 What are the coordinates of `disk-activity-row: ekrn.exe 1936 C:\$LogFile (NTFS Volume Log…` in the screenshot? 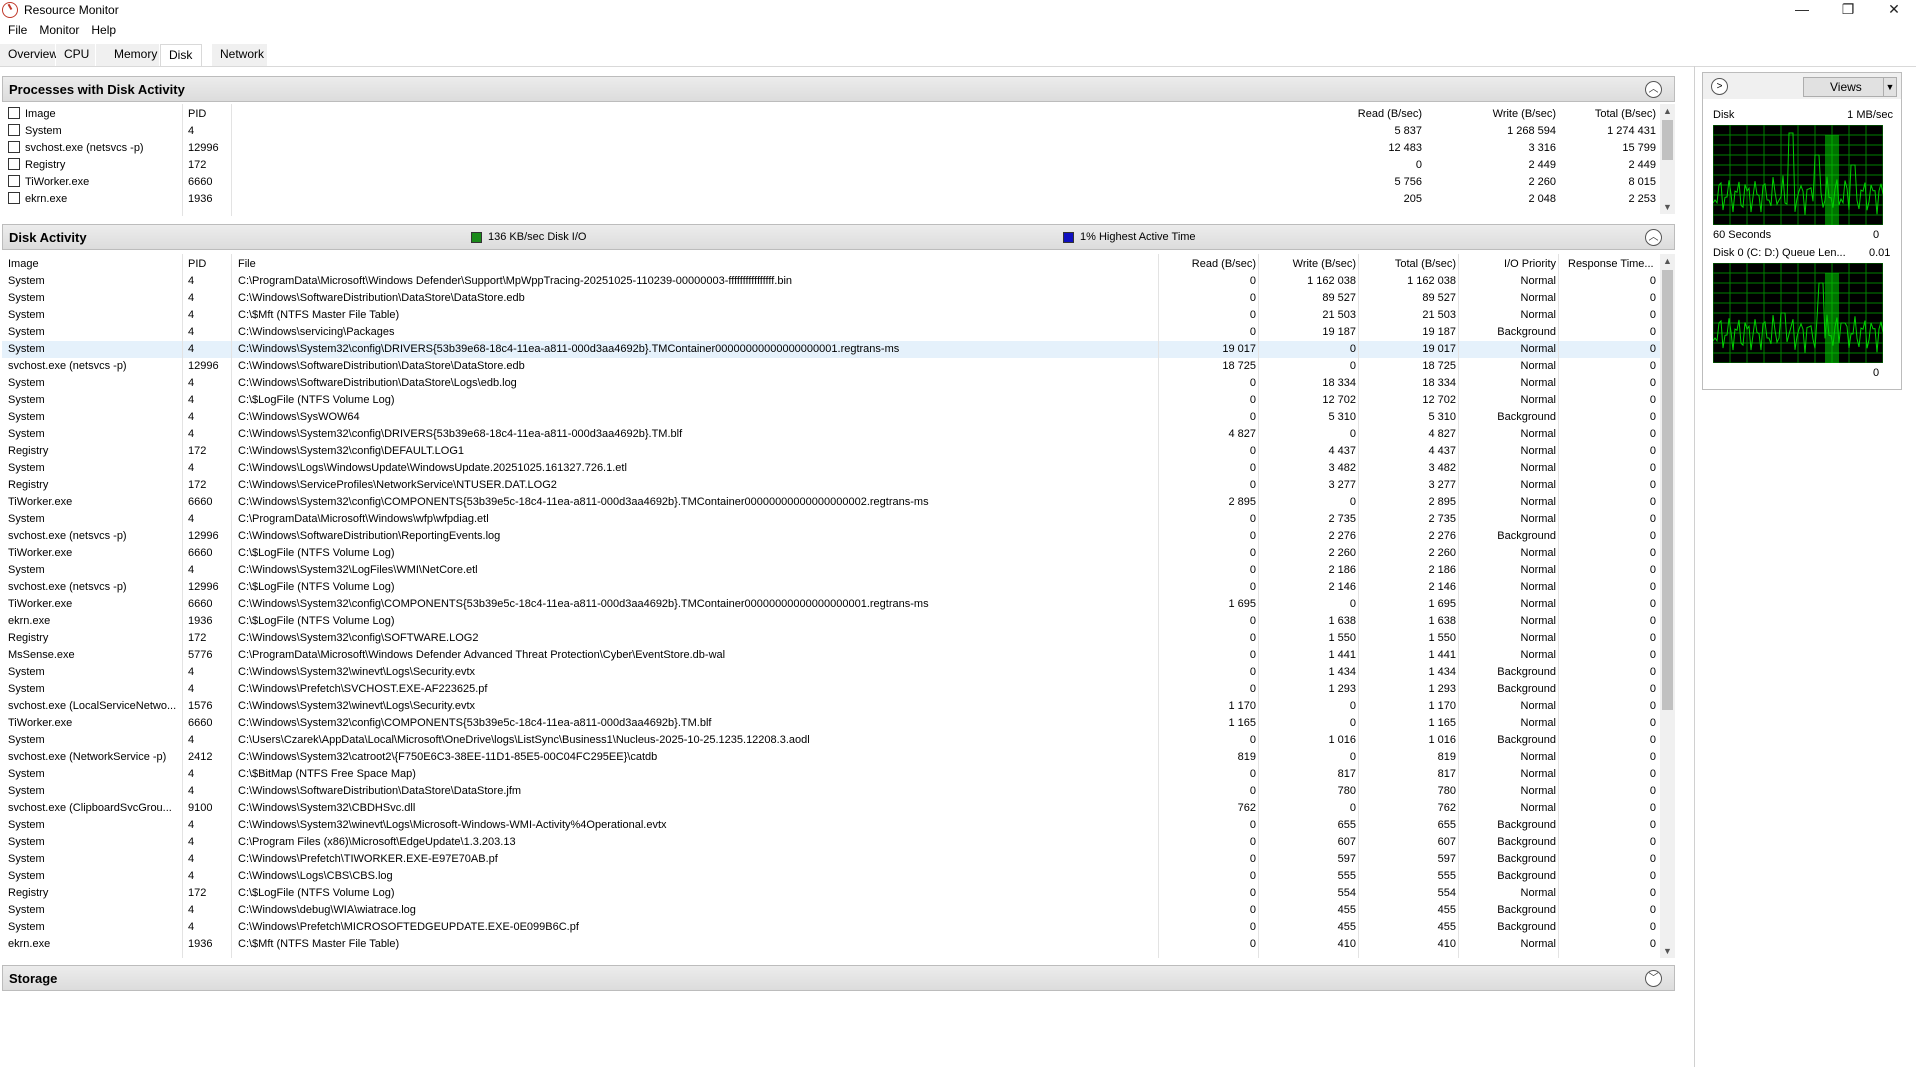 It's located at (832, 621).